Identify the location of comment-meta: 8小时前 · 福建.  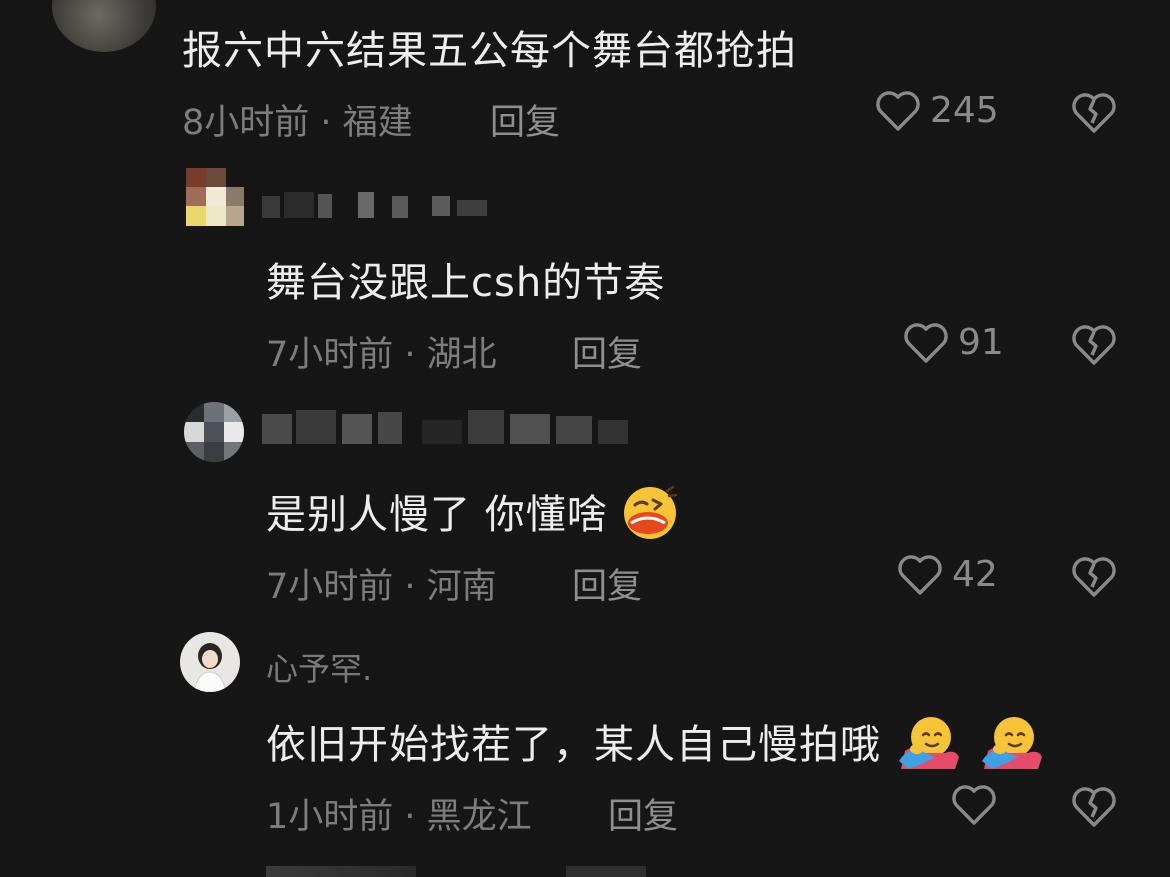
(297, 123).